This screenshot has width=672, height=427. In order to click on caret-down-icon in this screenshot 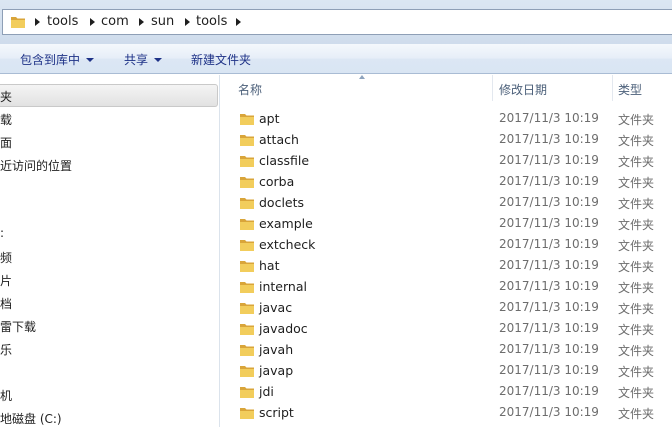, I will do `click(158, 60)`.